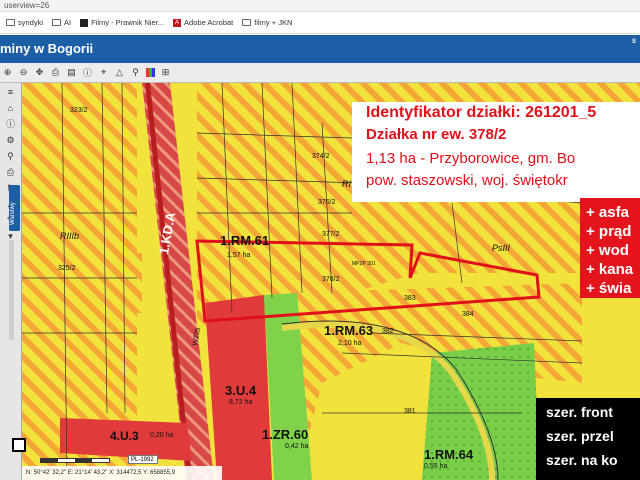 The image size is (640, 480). What do you see at coordinates (239, 255) in the screenshot?
I see `zone-area-rm61: 1,57 ha` at bounding box center [239, 255].